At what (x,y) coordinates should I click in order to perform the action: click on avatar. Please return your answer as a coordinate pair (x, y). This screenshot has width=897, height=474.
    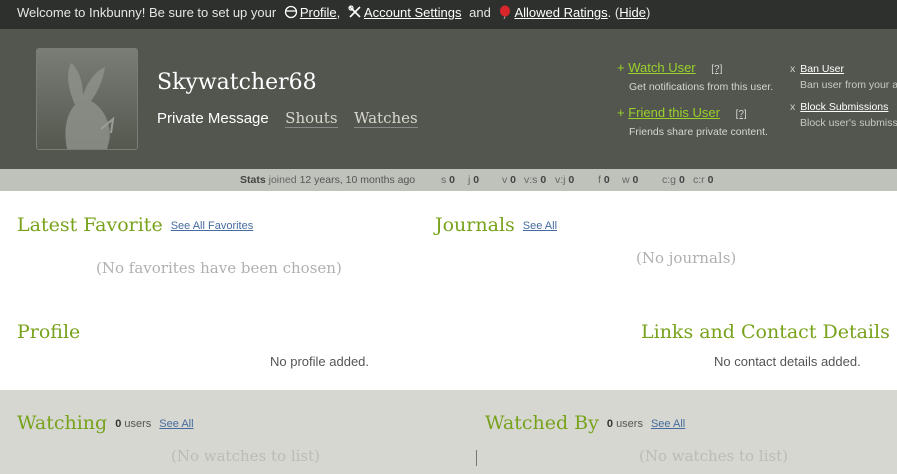
    Looking at the image, I should click on (87, 99).